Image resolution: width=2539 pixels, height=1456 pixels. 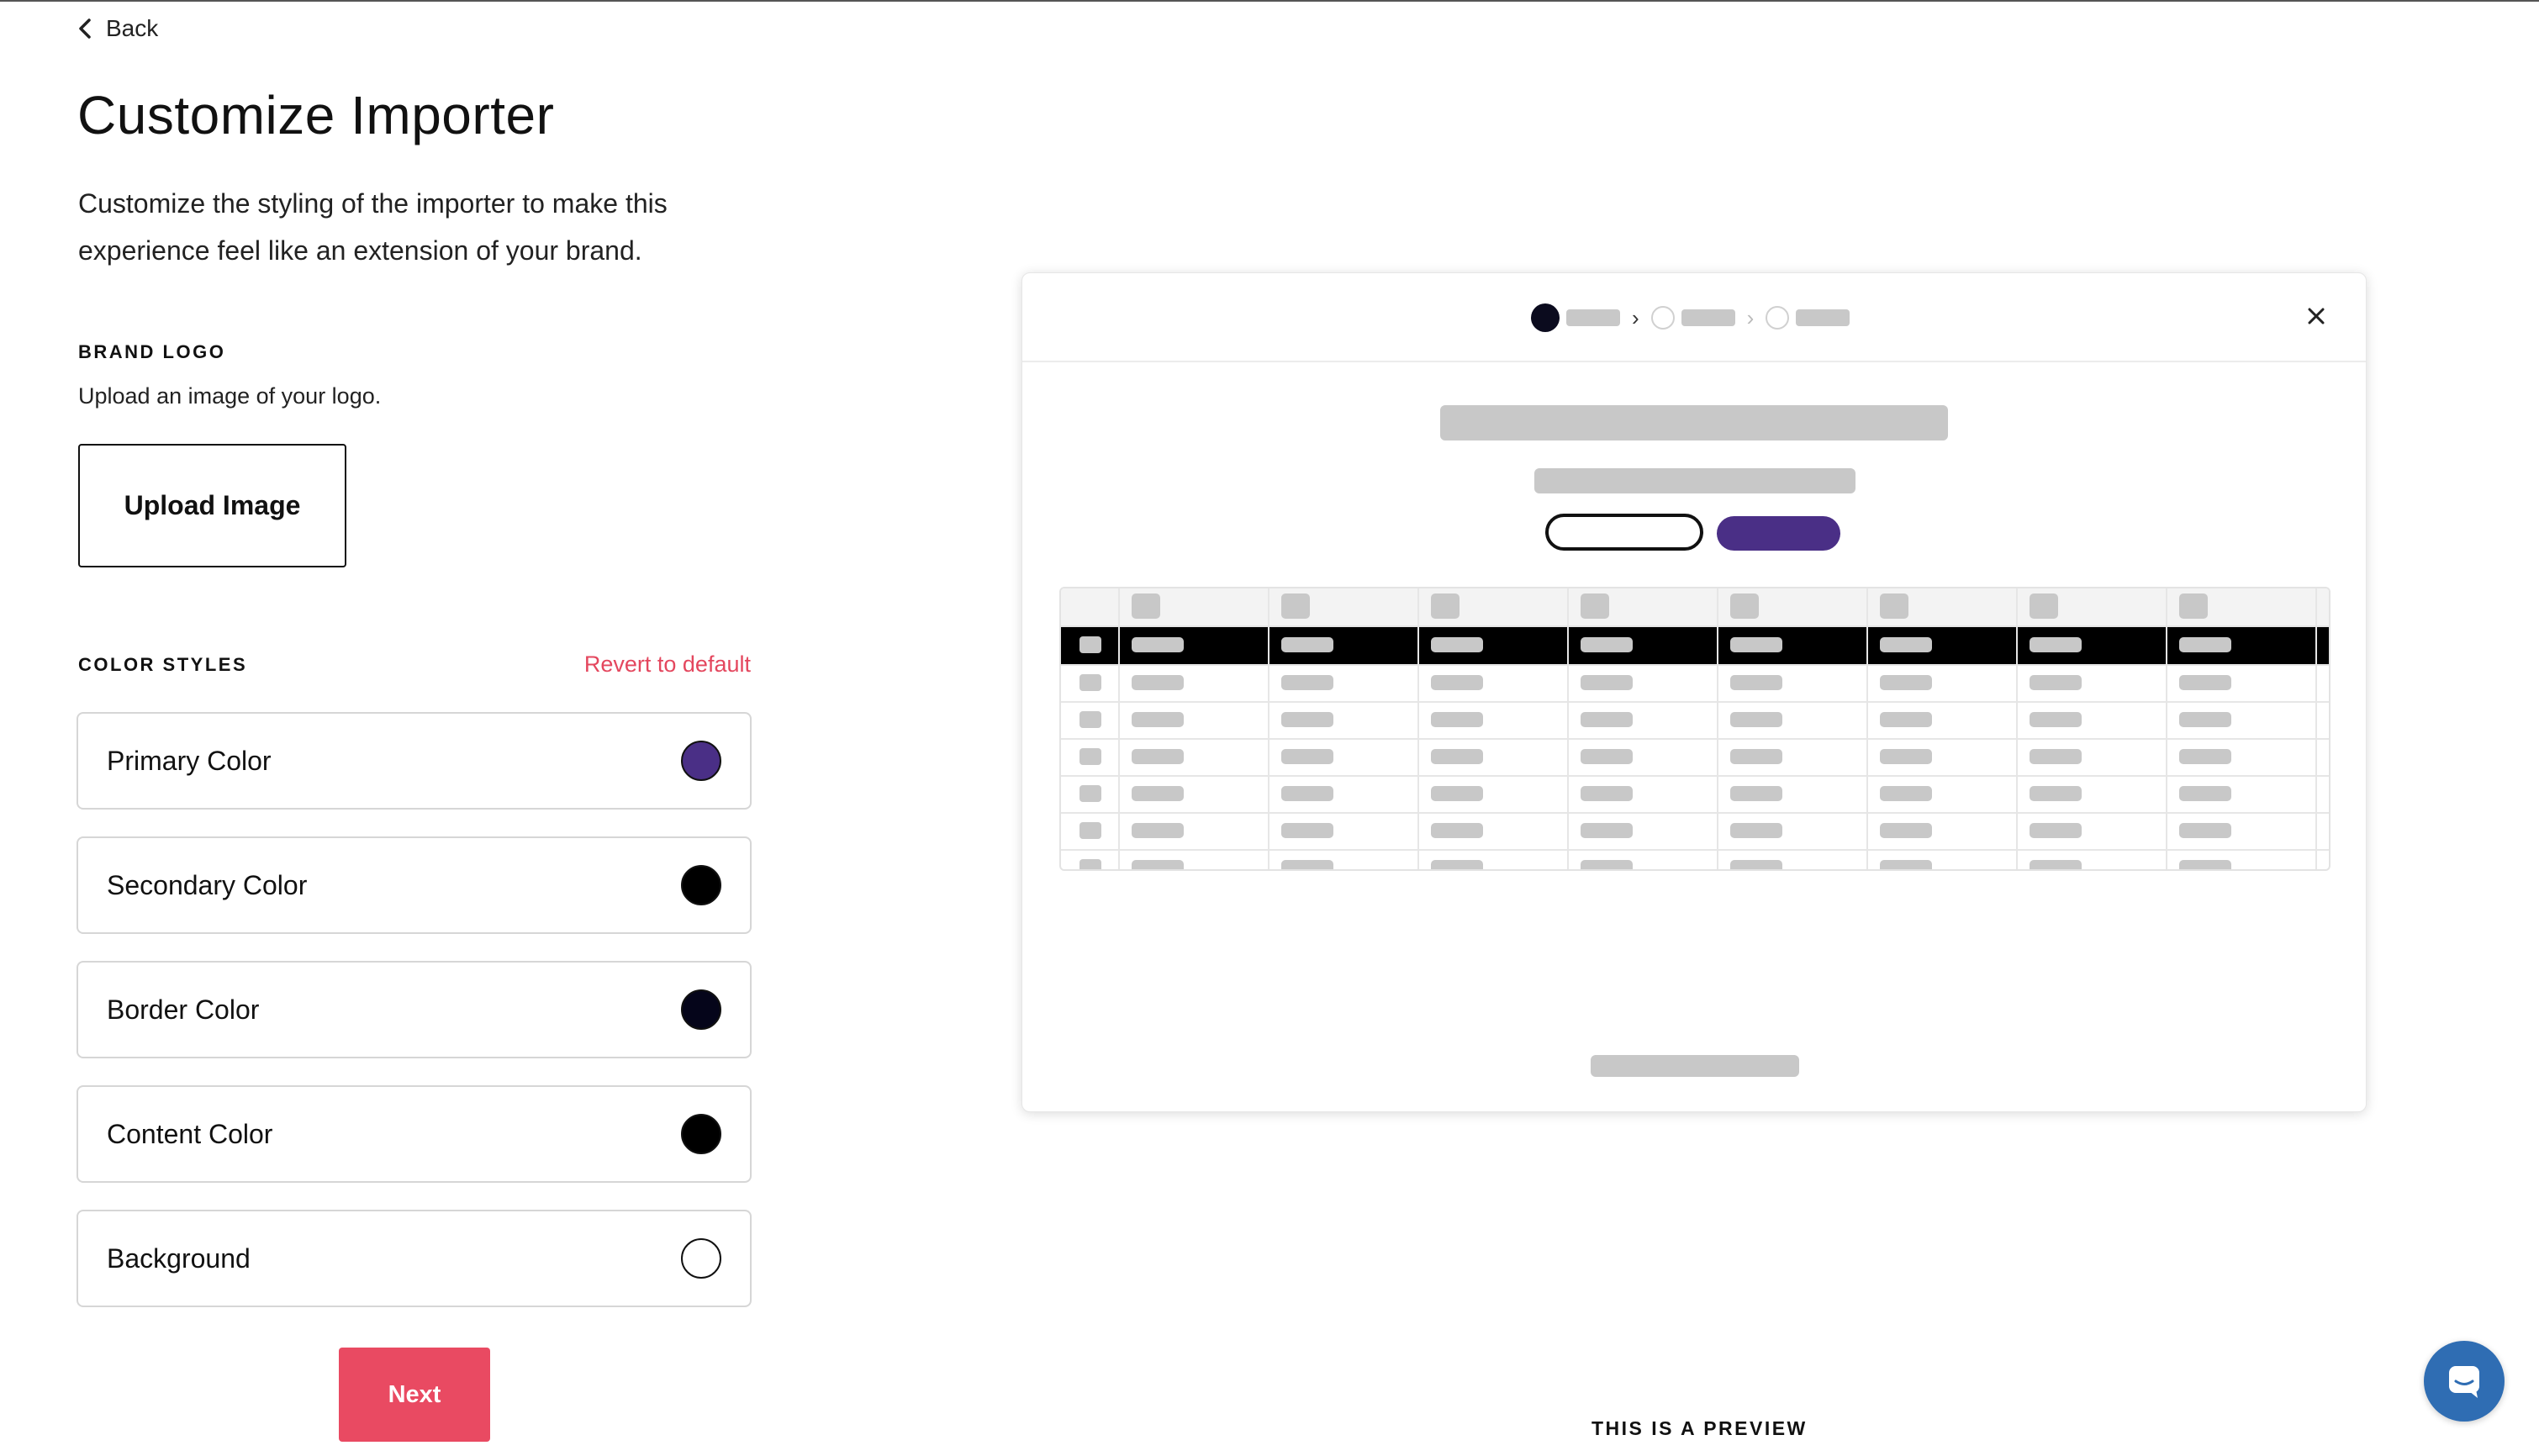 I want to click on preview-secondary-button, so click(x=1624, y=532).